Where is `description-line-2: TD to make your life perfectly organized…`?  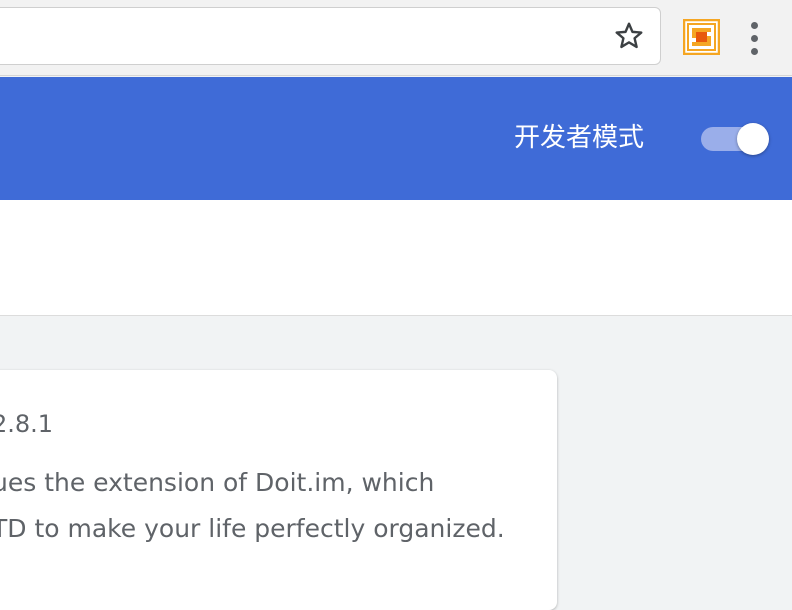
description-line-2: TD to make your life perfectly organized… is located at coordinates (252, 528).